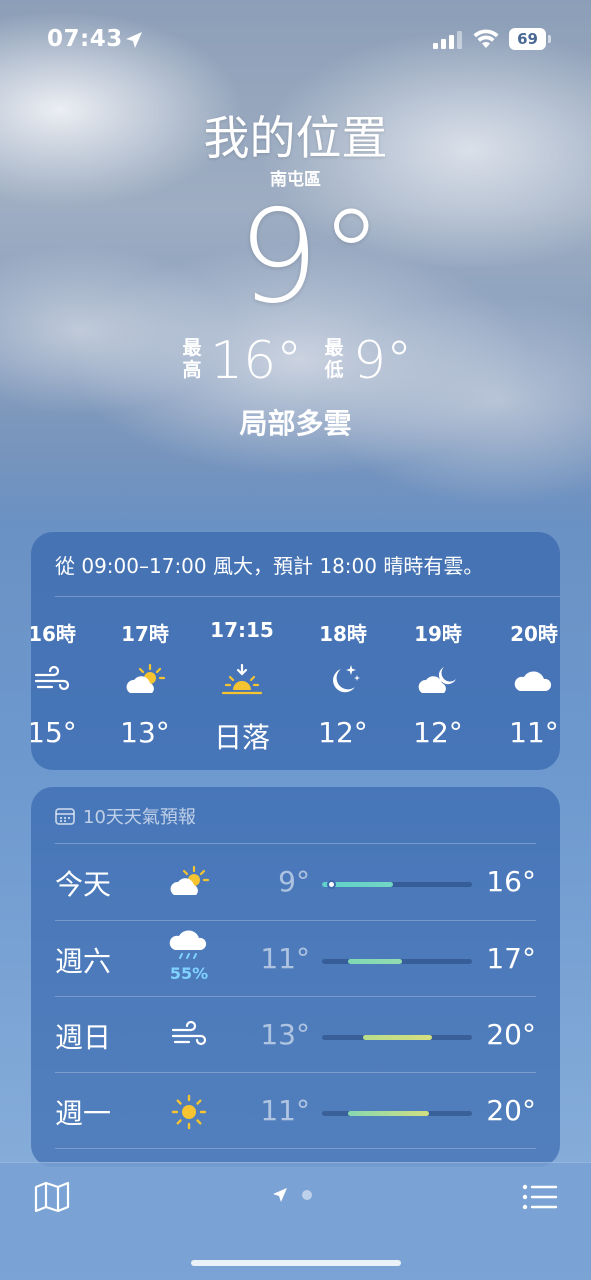 The image size is (591, 1280). Describe the element at coordinates (295, 423) in the screenshot. I see `weather-condition: 局部多雲` at that location.